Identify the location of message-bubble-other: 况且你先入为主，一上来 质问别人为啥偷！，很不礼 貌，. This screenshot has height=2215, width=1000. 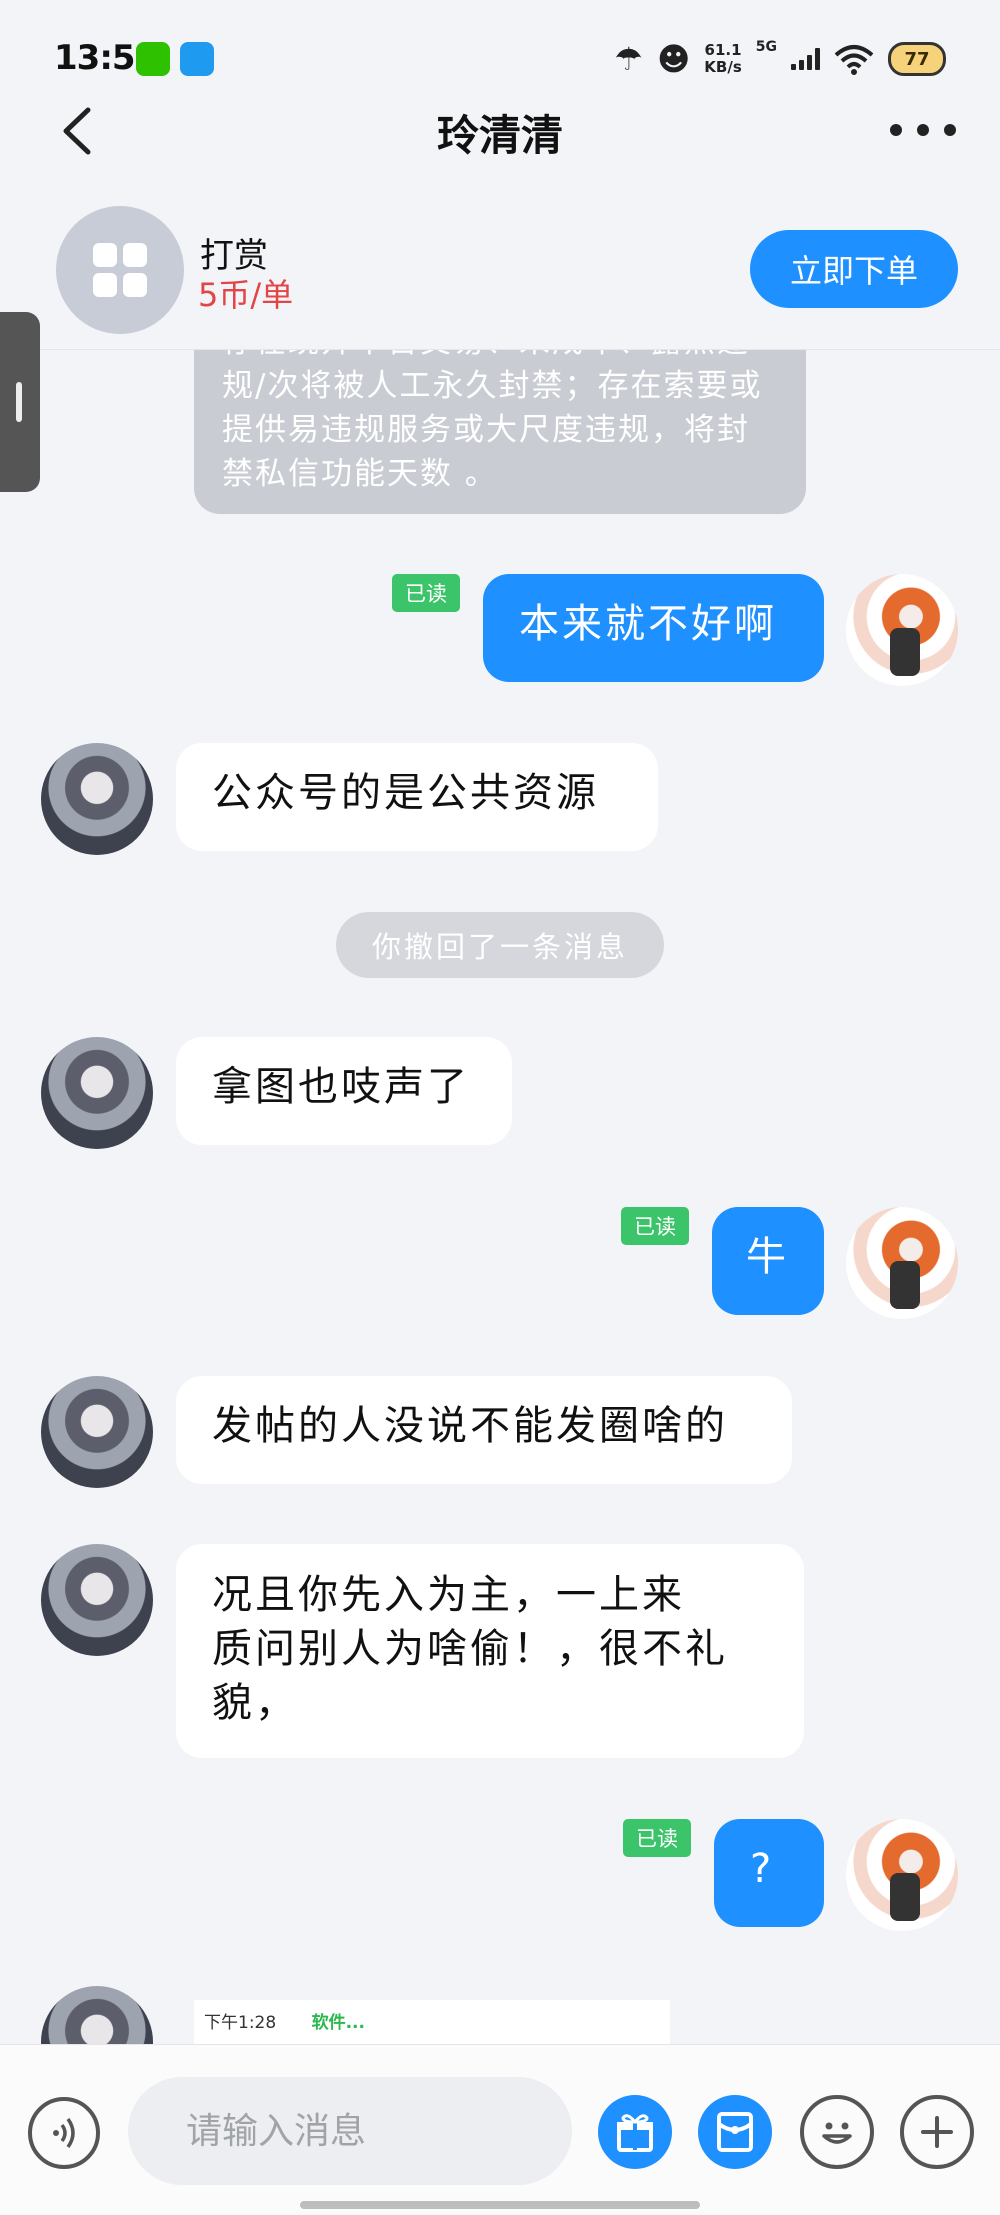
(490, 1651).